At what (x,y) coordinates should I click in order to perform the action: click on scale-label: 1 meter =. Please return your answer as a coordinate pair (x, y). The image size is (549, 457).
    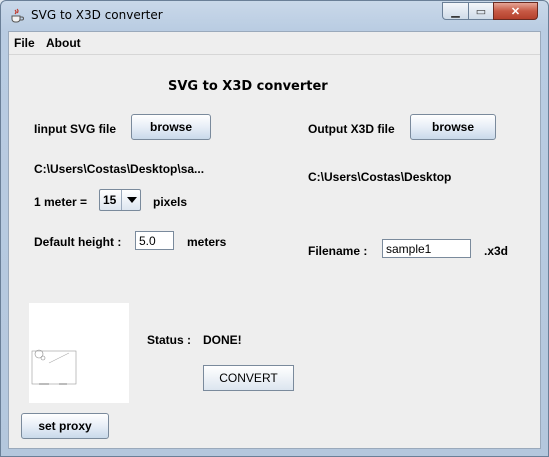
    Looking at the image, I should click on (61, 202).